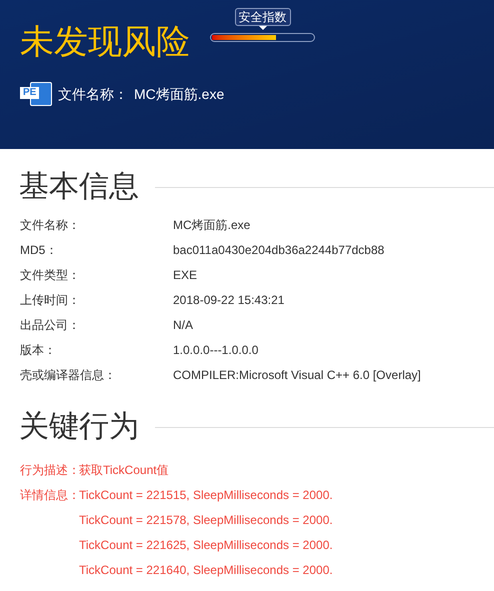 The width and height of the screenshot is (494, 591). I want to click on behavior-description: 获取TickCount值, so click(124, 470).